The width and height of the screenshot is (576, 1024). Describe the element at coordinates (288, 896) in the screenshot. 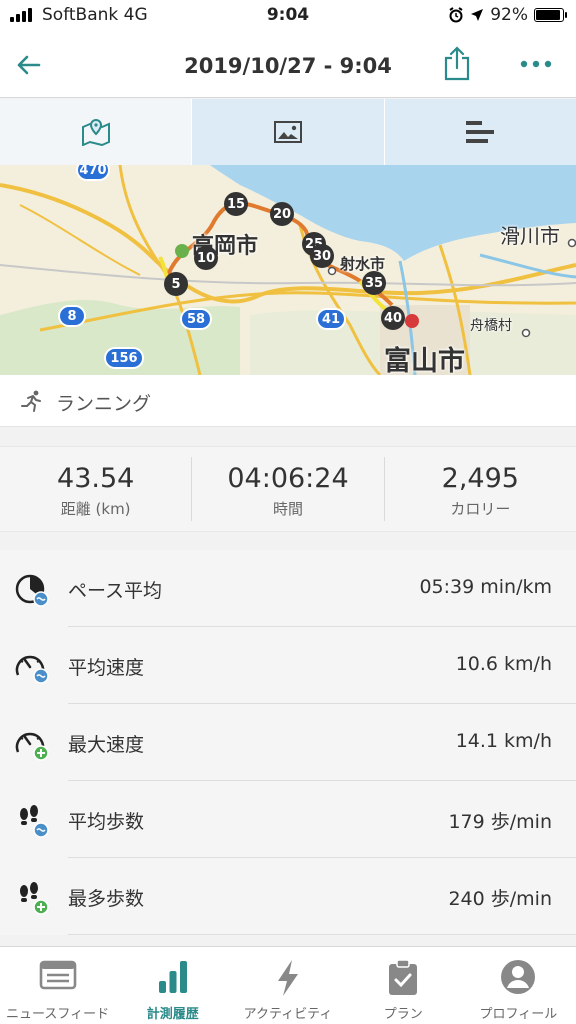

I see `metric-cadence-max: 最多歩数 240 歩/min` at that location.